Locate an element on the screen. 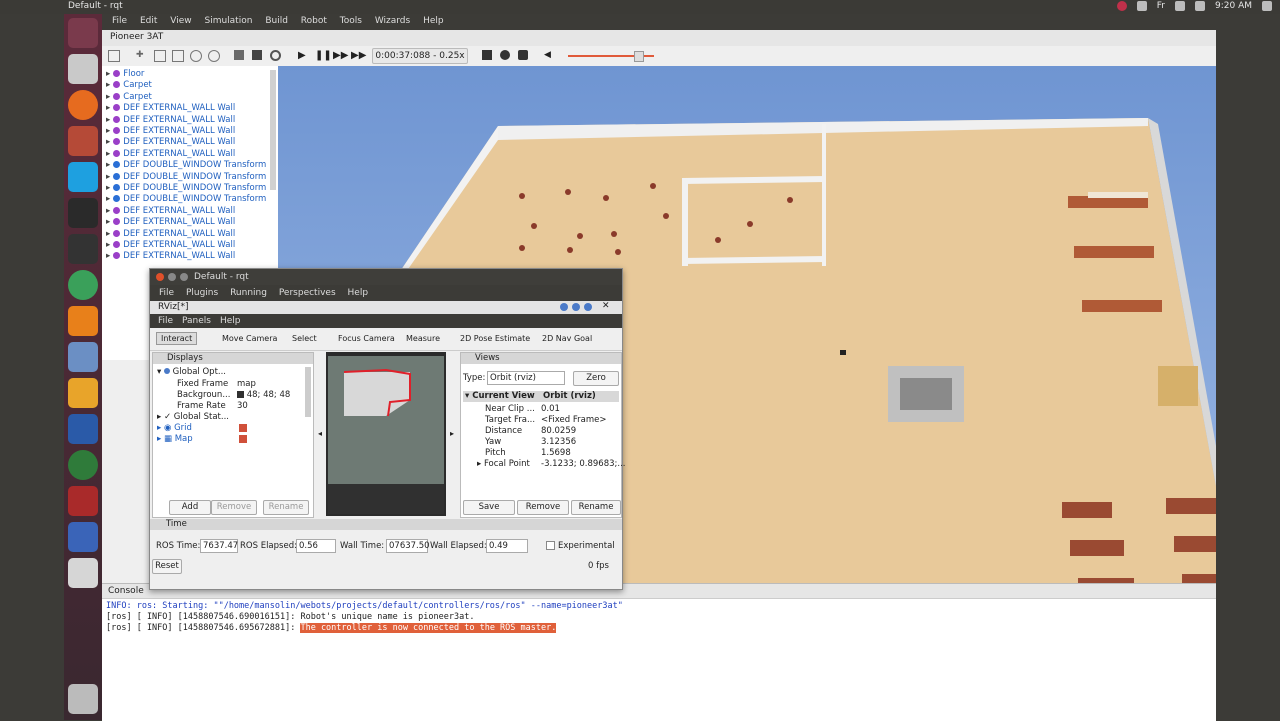 This screenshot has width=1280, height=721. add-icon is located at coordinates (196, 56).